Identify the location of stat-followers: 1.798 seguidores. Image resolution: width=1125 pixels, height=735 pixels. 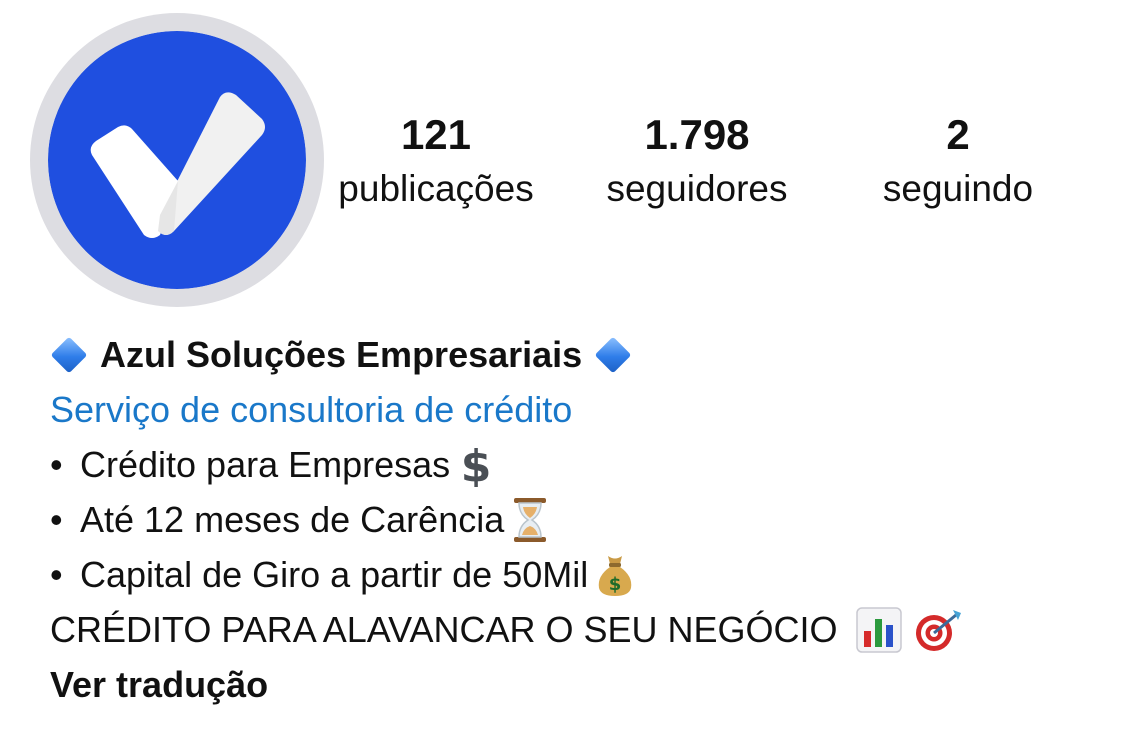
(697, 164).